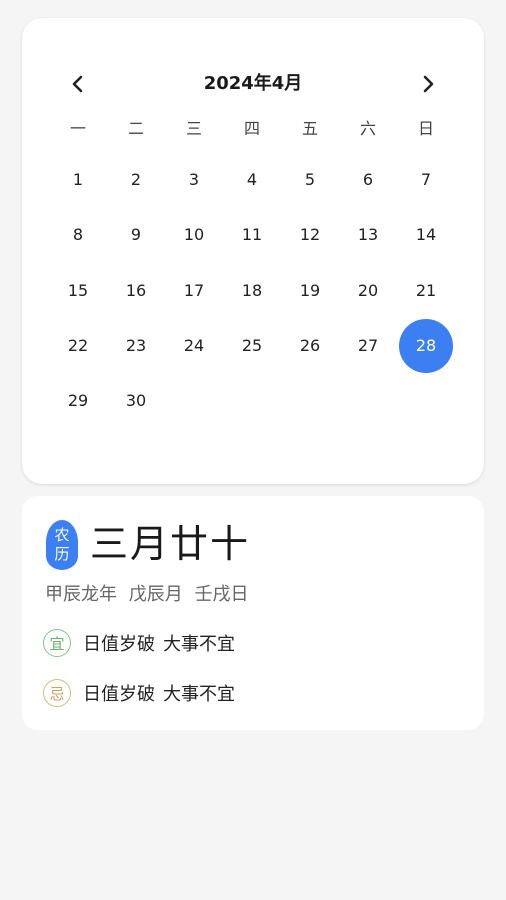  I want to click on ji-text: 日值岁破 大事不宜, so click(163, 693).